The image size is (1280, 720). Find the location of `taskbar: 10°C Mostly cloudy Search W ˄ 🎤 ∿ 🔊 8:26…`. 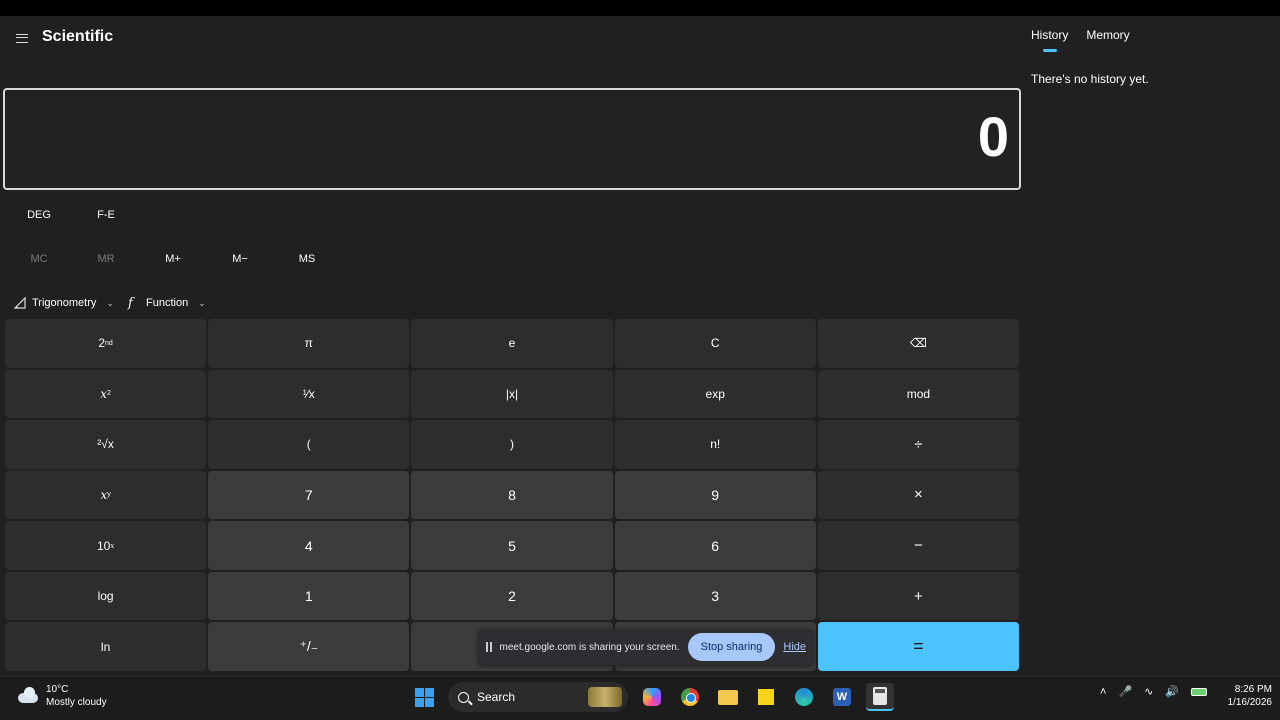

taskbar: 10°C Mostly cloudy Search W ˄ 🎤 ∿ 🔊 8:26… is located at coordinates (640, 698).